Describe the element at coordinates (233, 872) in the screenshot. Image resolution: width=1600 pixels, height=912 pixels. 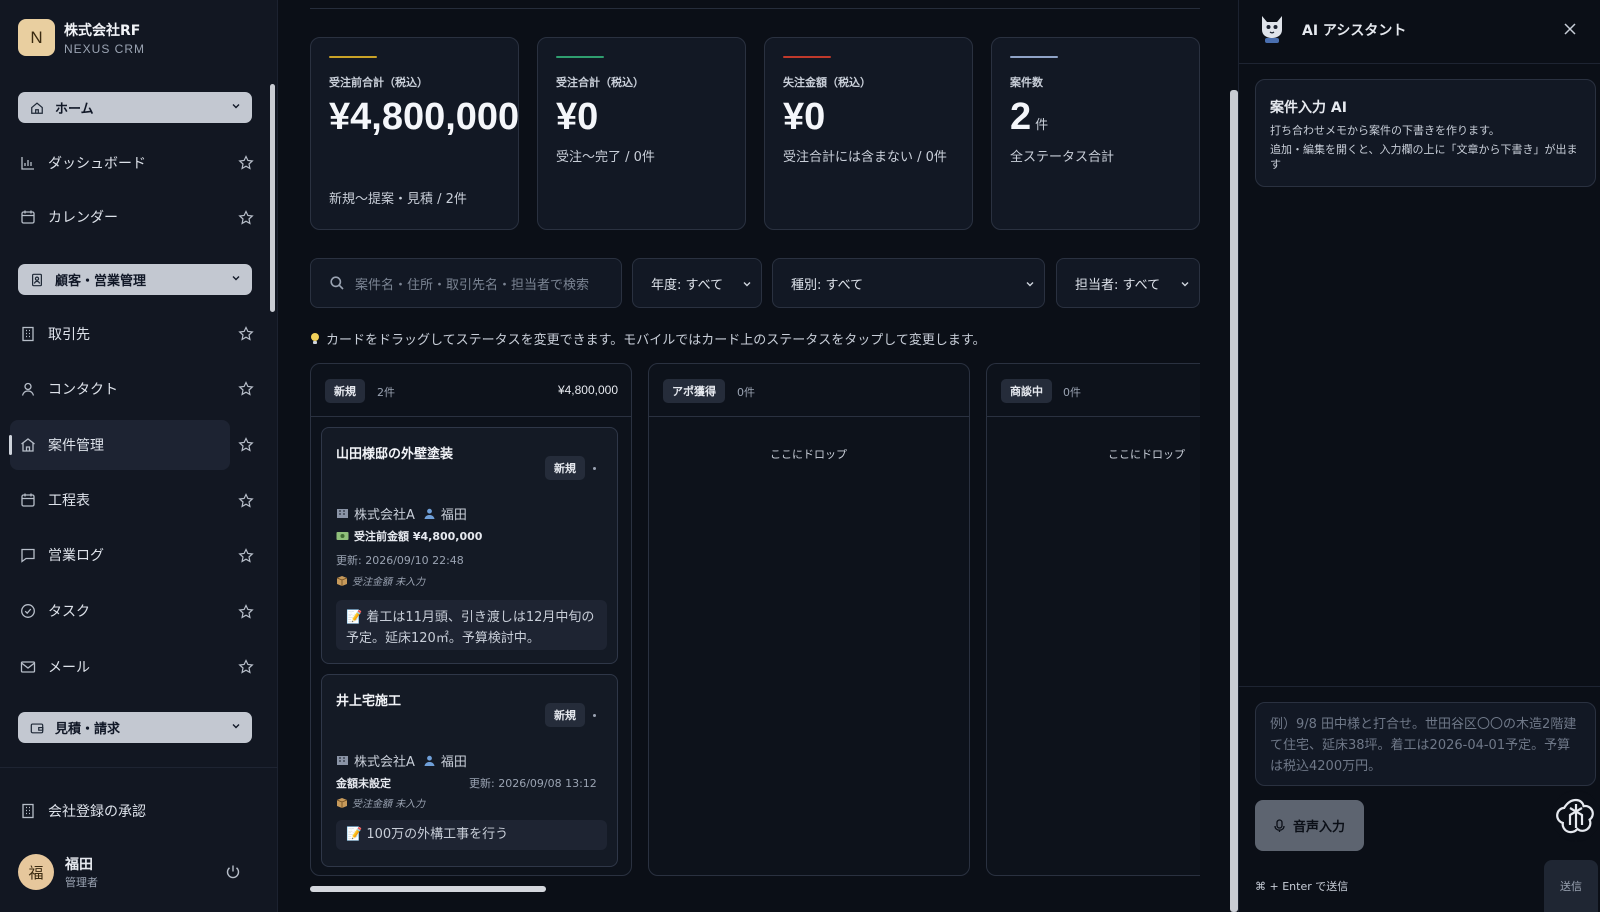
I see `power-icon` at that location.